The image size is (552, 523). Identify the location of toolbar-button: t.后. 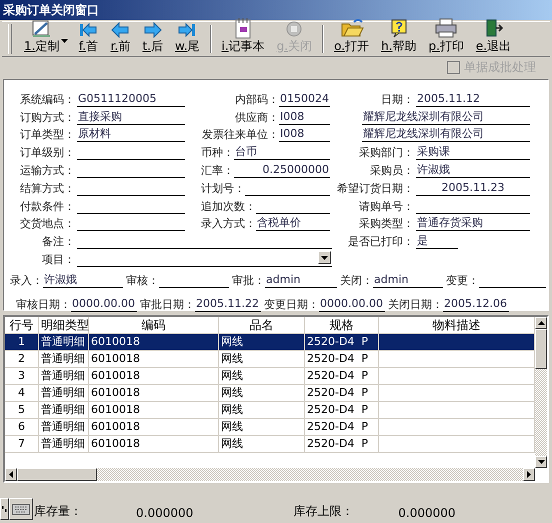
(152, 39).